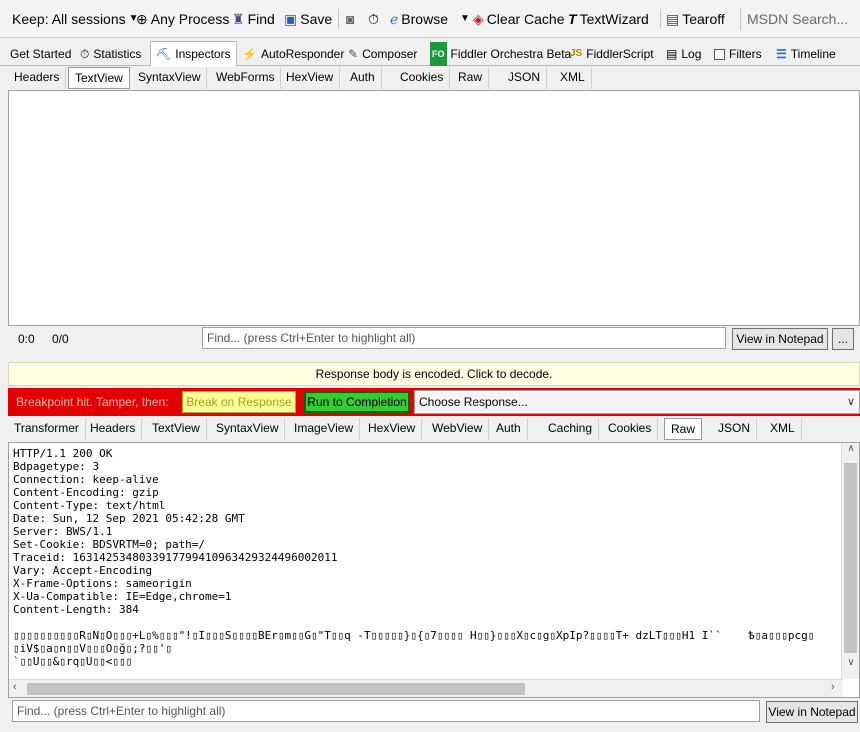  What do you see at coordinates (363, 78) in the screenshot?
I see `req-tab-auth: Auth` at bounding box center [363, 78].